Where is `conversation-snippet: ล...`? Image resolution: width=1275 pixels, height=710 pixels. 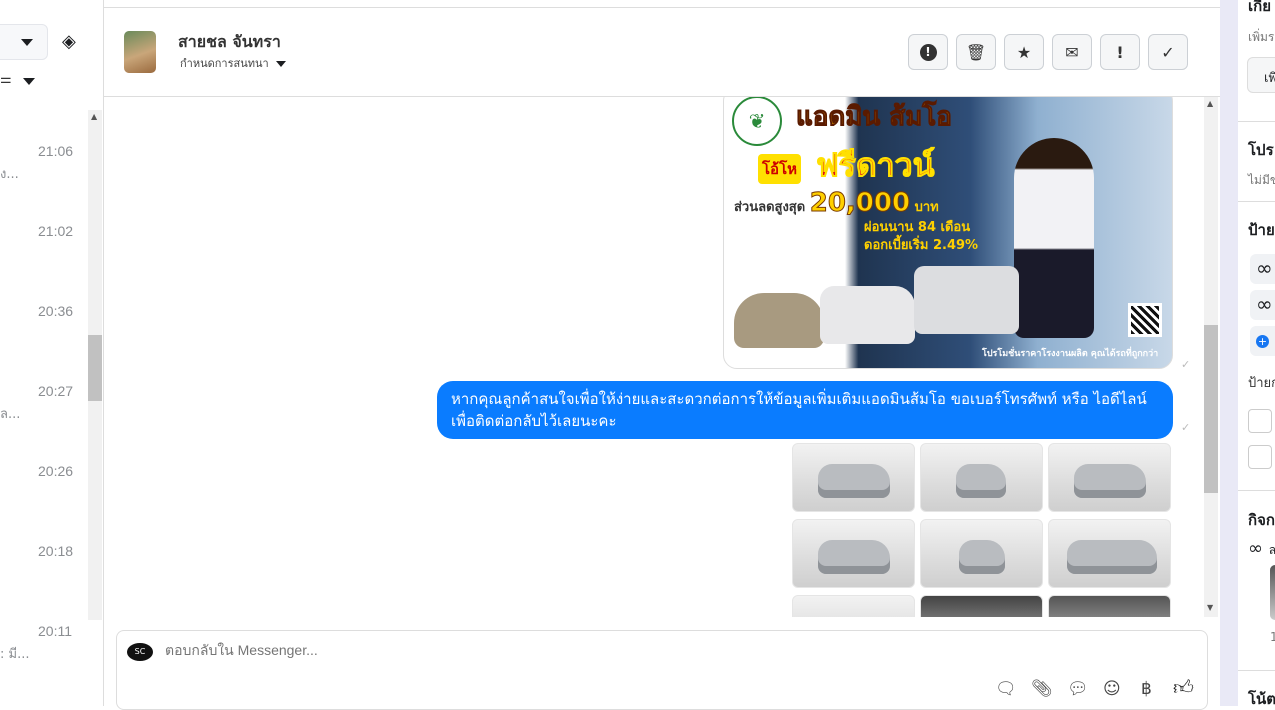
conversation-snippet: ล... is located at coordinates (10, 413).